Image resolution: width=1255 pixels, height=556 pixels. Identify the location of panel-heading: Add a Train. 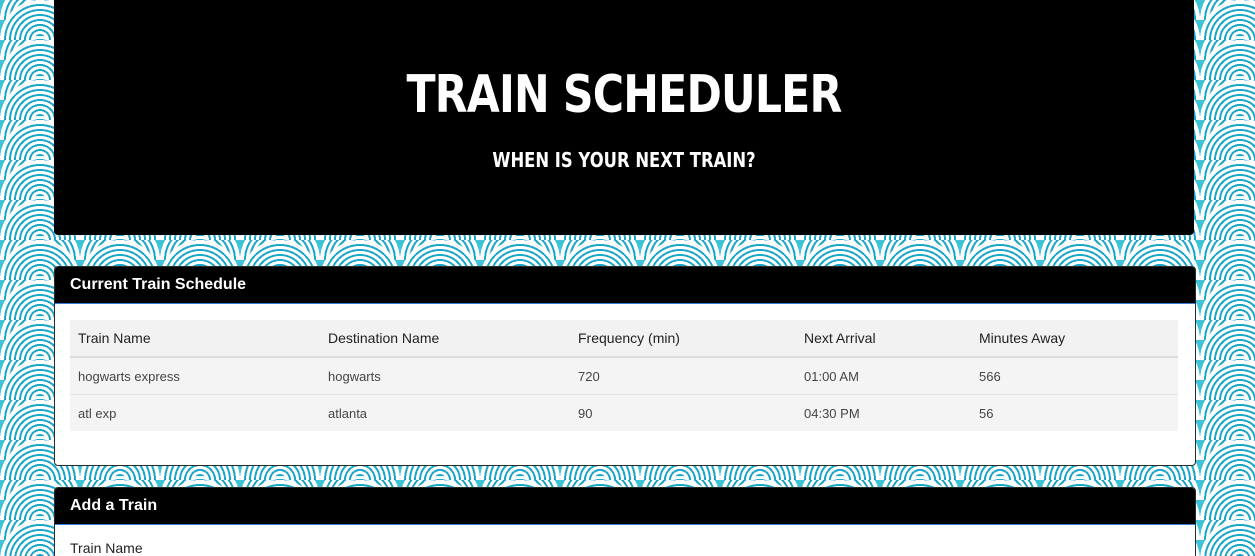
(625, 506).